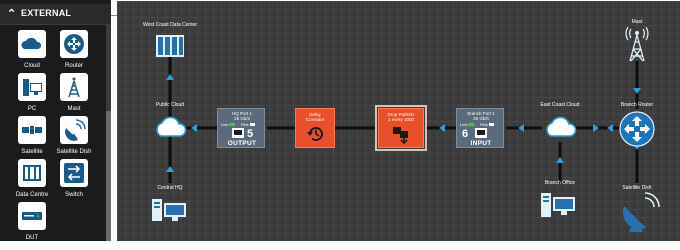 The image size is (680, 250). I want to click on drop-detail: 1 every 1000, so click(401, 119).